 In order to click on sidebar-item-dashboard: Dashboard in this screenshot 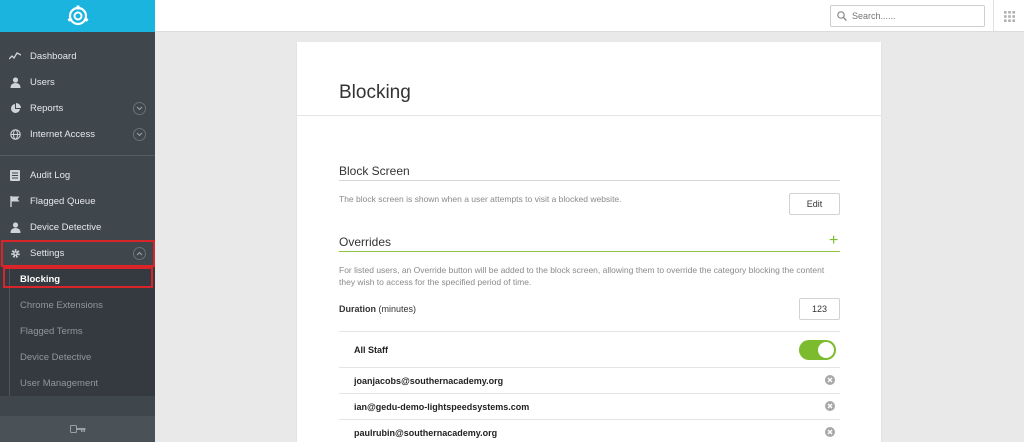, I will do `click(77, 56)`.